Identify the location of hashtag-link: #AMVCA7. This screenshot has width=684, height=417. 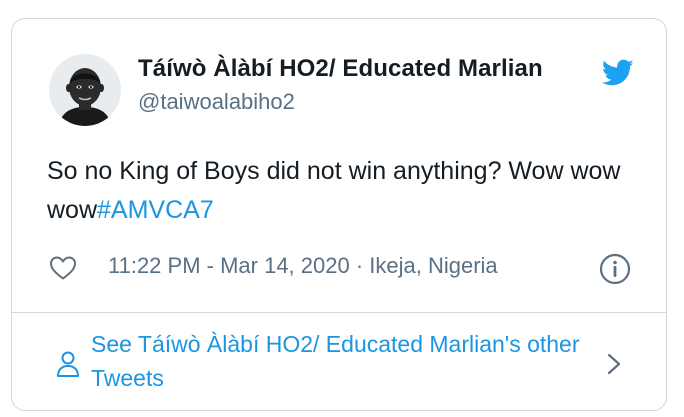
(155, 210).